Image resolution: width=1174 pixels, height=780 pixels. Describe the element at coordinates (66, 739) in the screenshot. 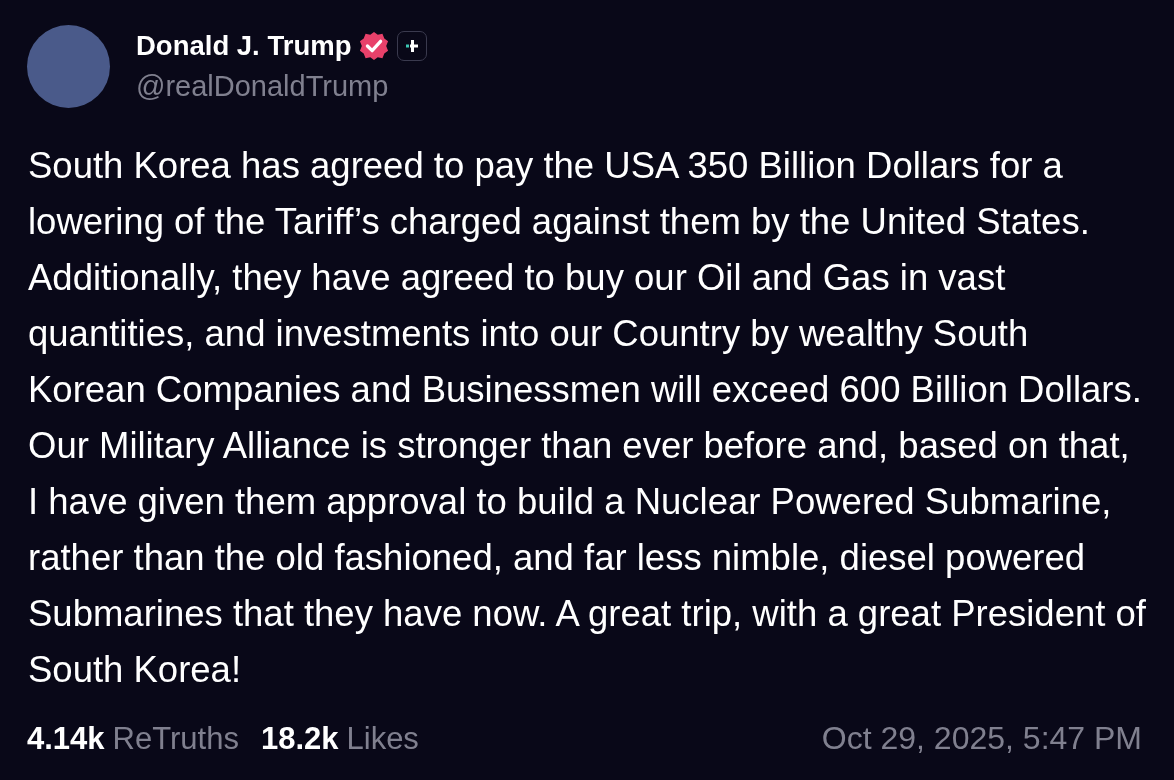

I see `stat-count: 4.14k` at that location.